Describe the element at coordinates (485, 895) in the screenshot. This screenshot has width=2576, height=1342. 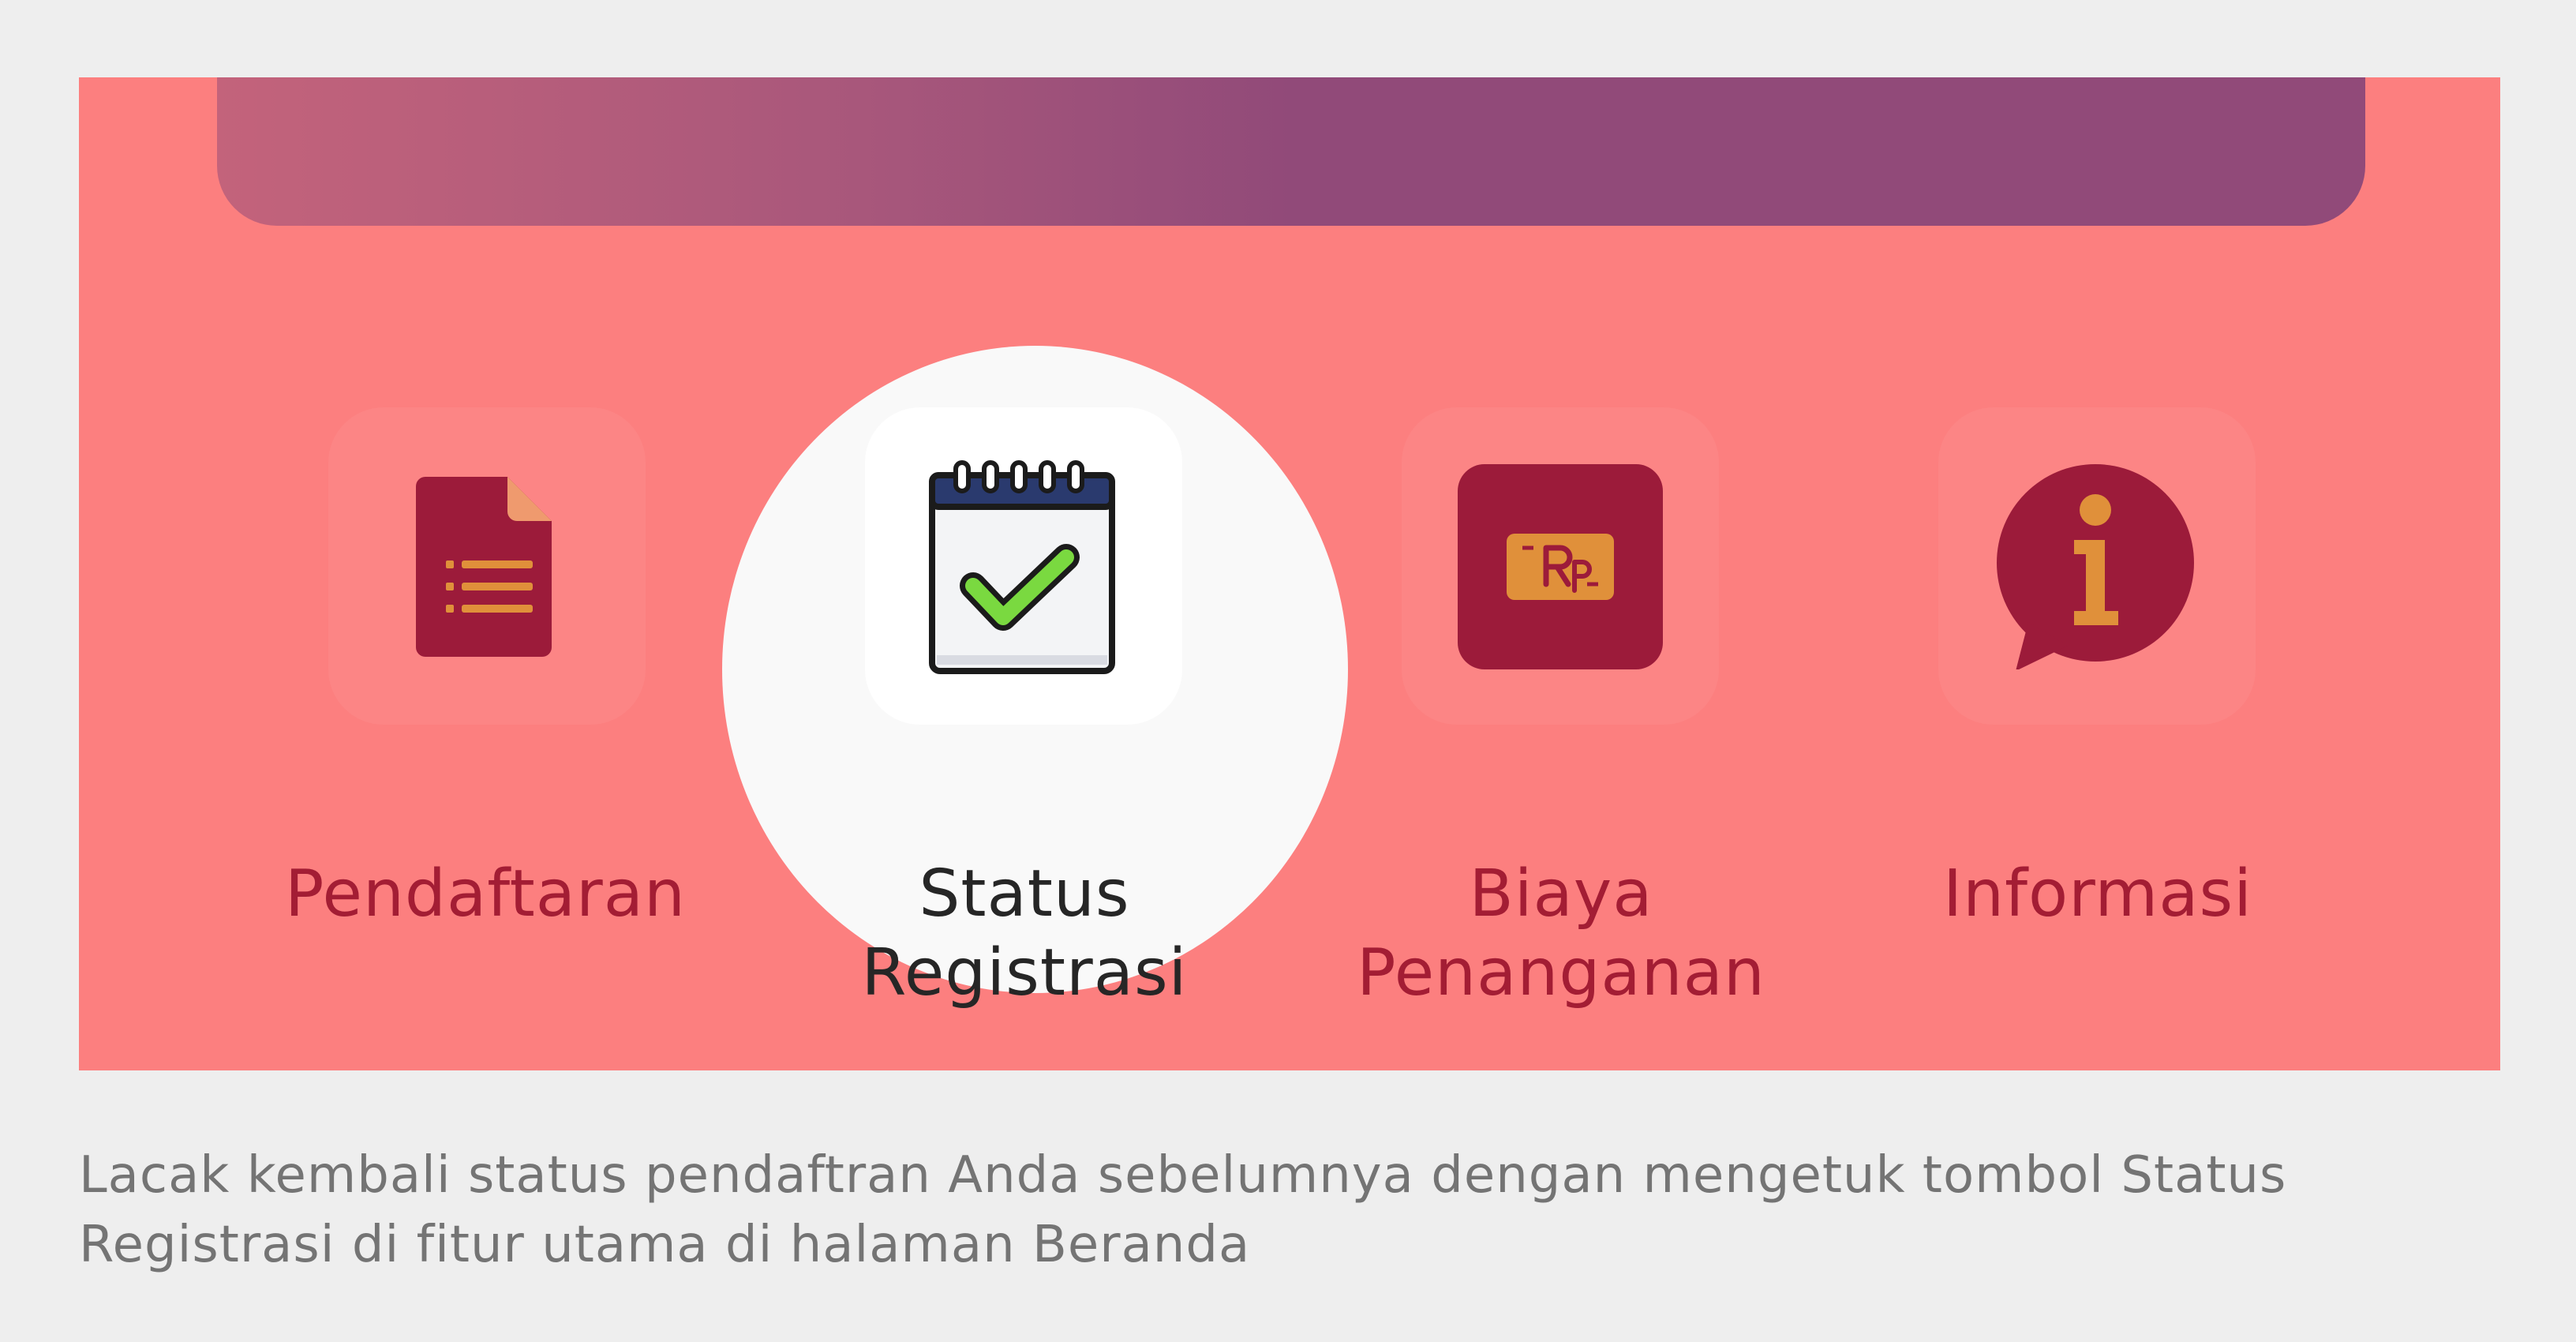
I see `feature-label-pendaftaran: Pendaftaran` at that location.